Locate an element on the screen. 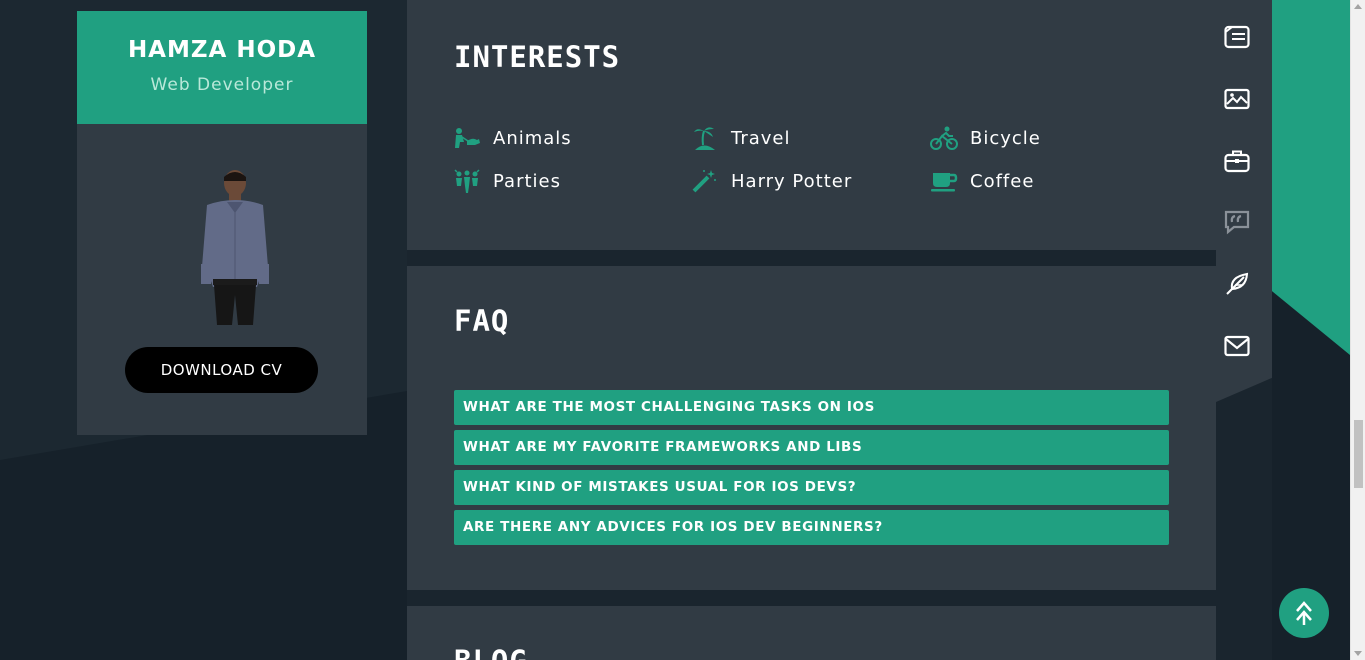 Image resolution: width=1365 pixels, height=660 pixels. double-arrow-up-icon is located at coordinates (1304, 613).